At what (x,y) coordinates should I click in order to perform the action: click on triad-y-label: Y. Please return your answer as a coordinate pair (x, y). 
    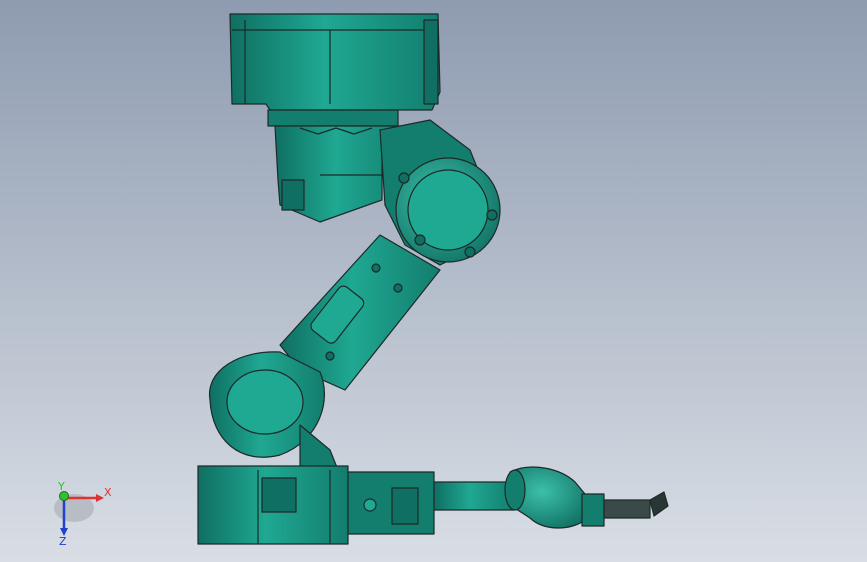
    Looking at the image, I should click on (61, 486).